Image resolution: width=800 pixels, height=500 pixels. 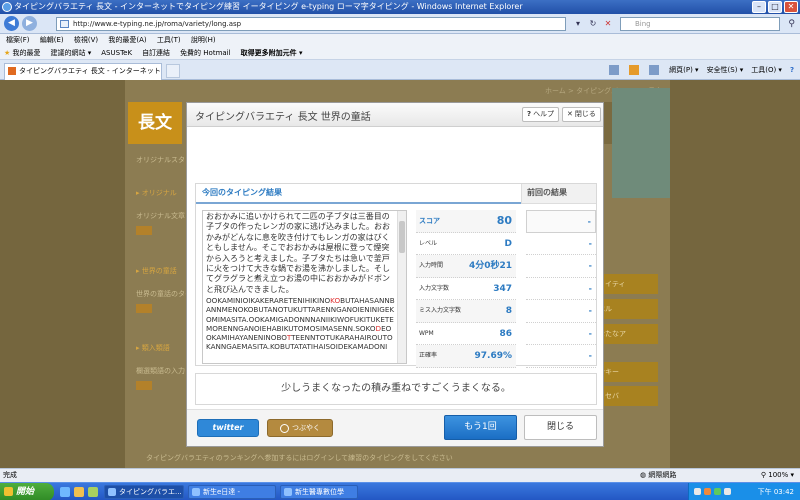 What do you see at coordinates (725, 70) in the screenshot?
I see `safety-menu: 安全性(S) ▾` at bounding box center [725, 70].